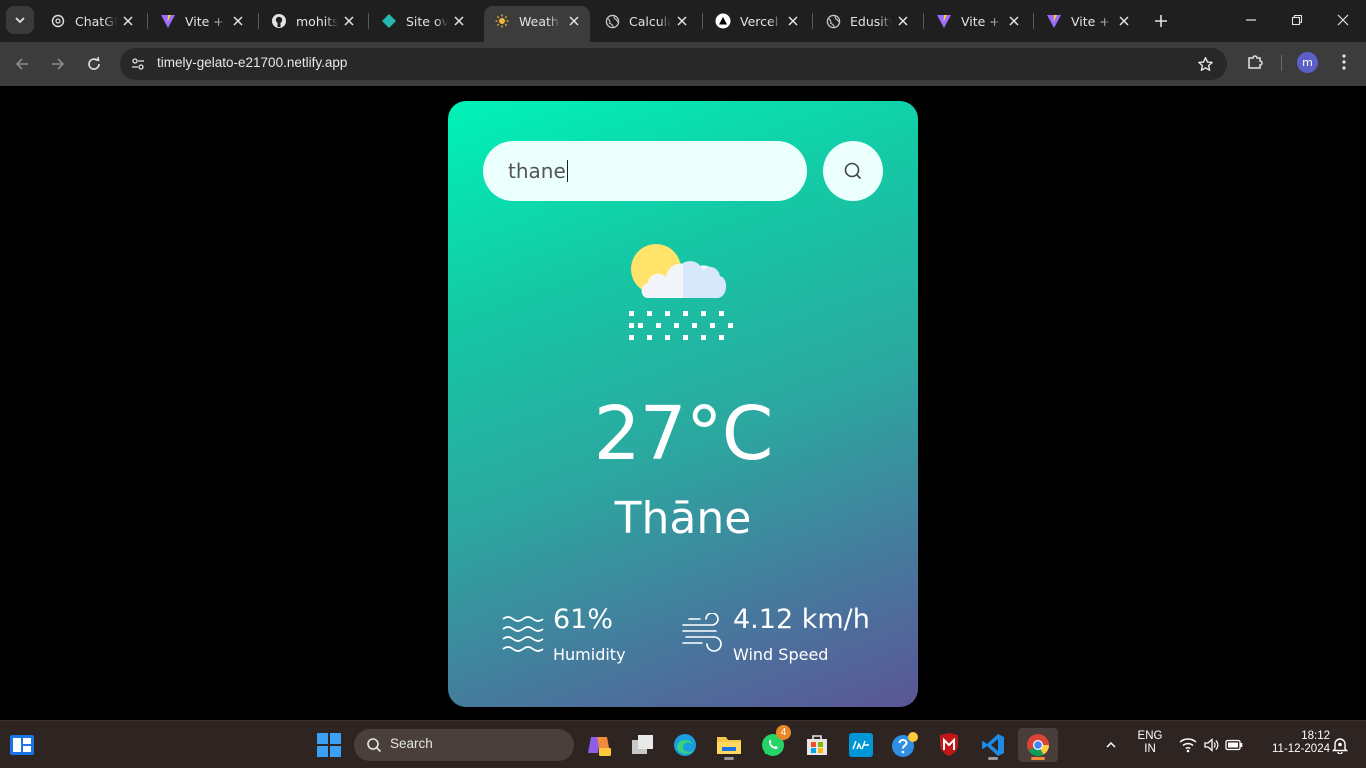  Describe the element at coordinates (673, 64) in the screenshot. I see `address-bar: timely-gelato-e21700.netlify.app` at that location.